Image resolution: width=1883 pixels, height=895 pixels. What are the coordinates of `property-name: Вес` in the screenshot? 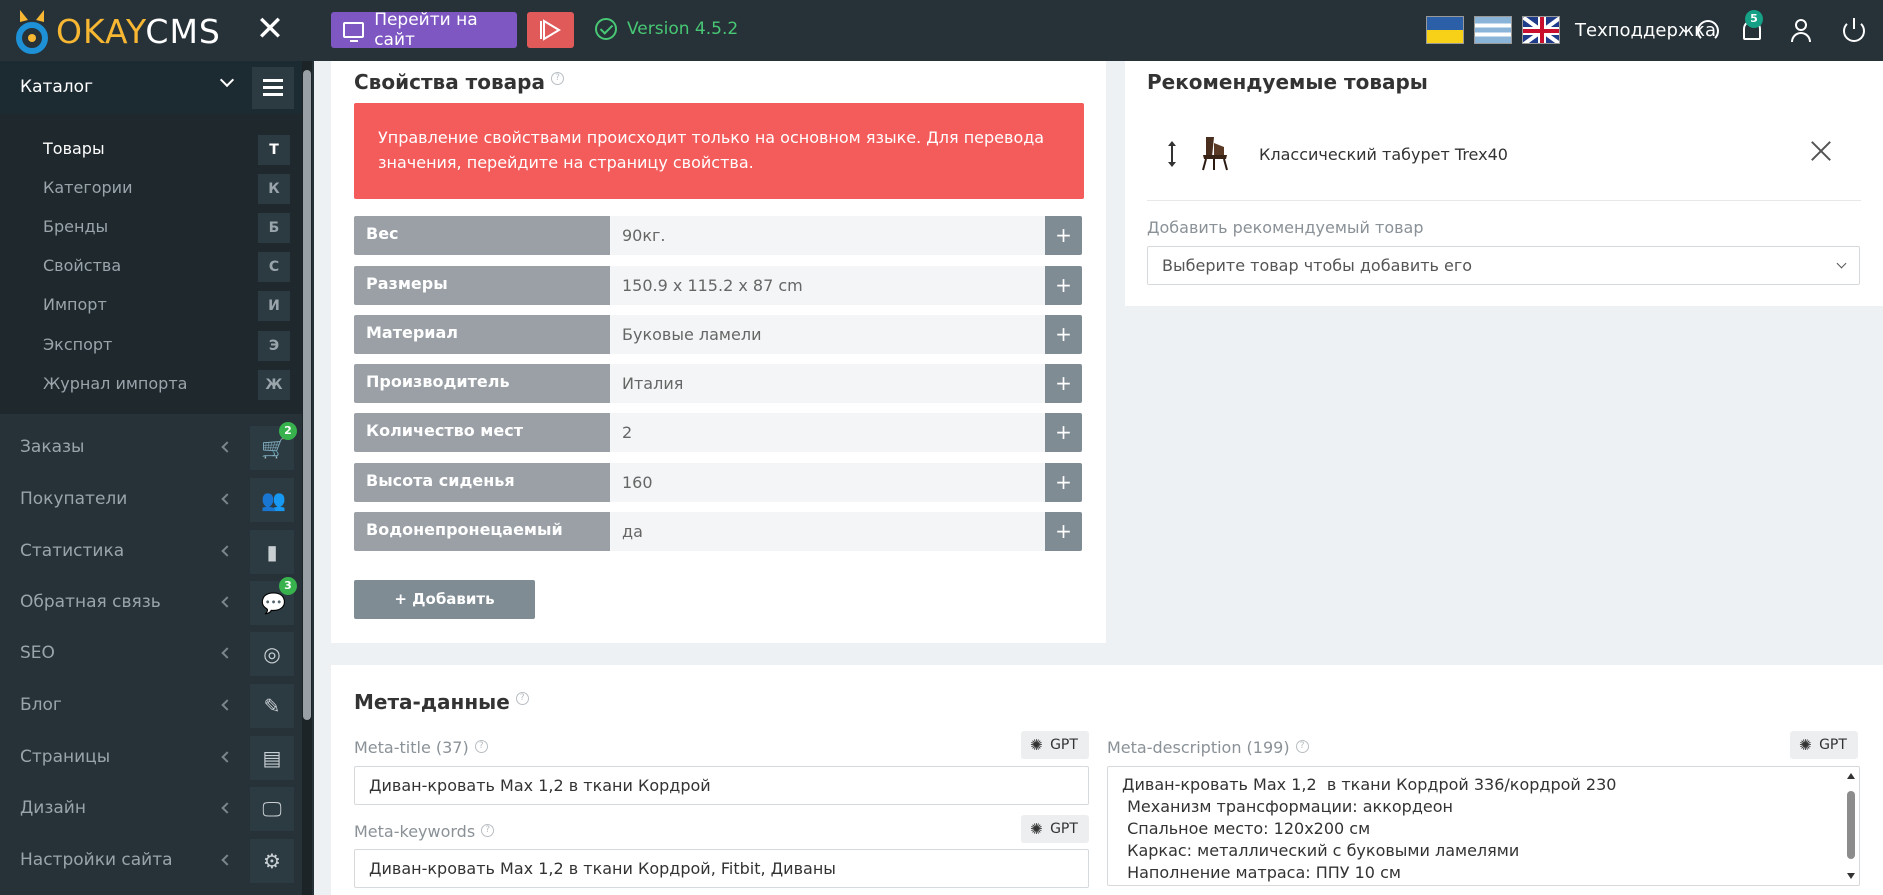 It's located at (482, 235).